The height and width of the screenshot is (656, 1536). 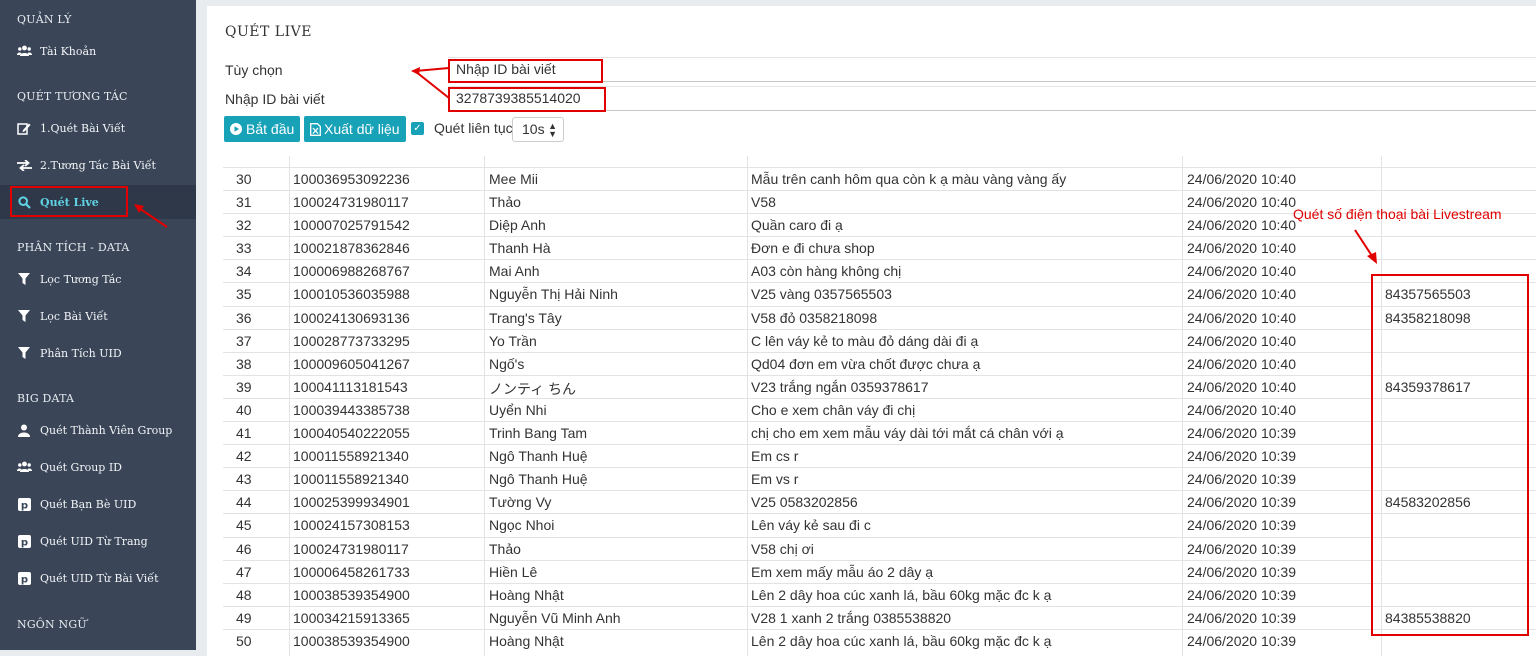 I want to click on cell-uid: 100007025791542, so click(x=351, y=225).